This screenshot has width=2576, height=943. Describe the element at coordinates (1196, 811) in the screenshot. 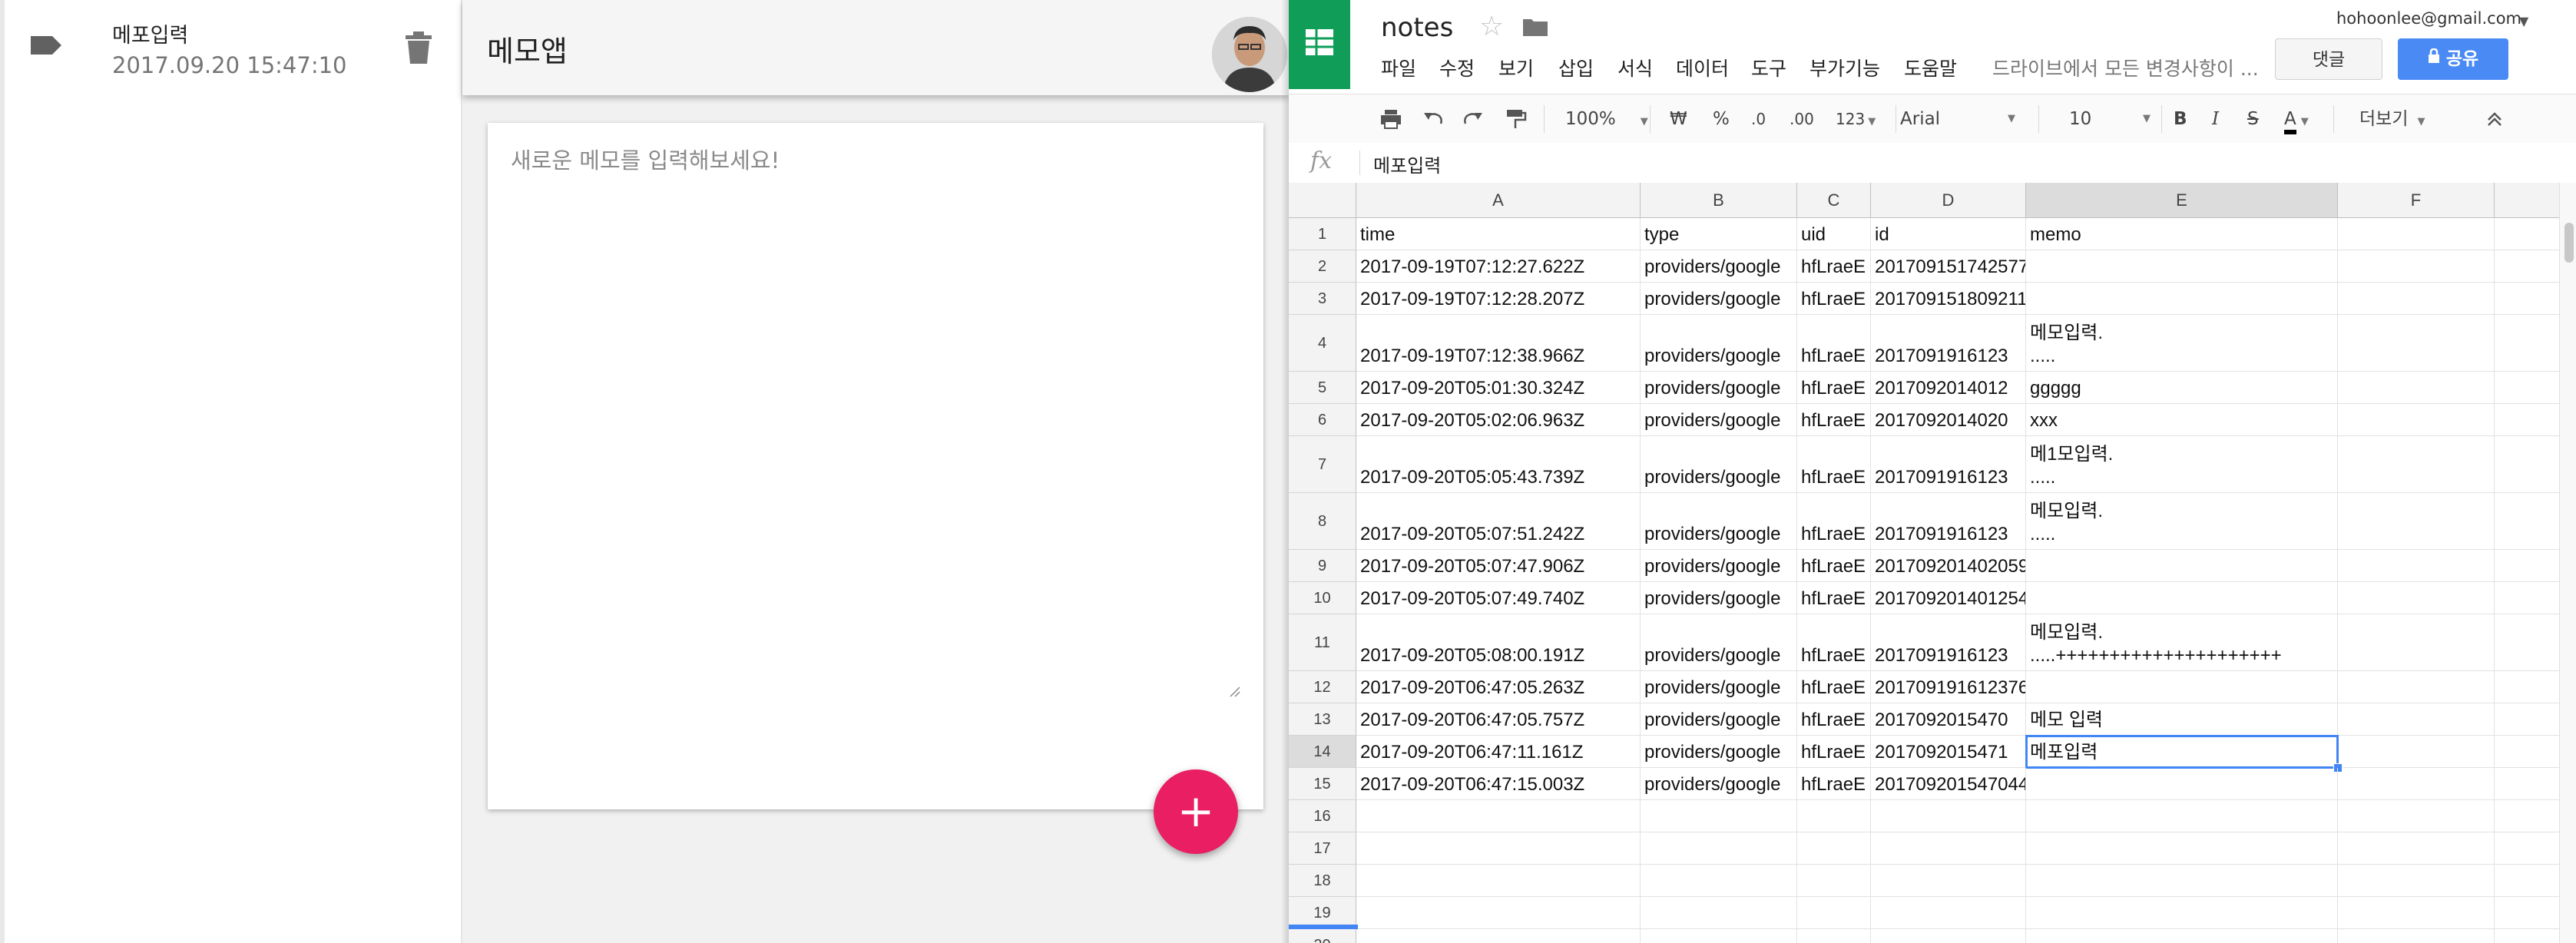

I see `add-memo-button: +` at that location.